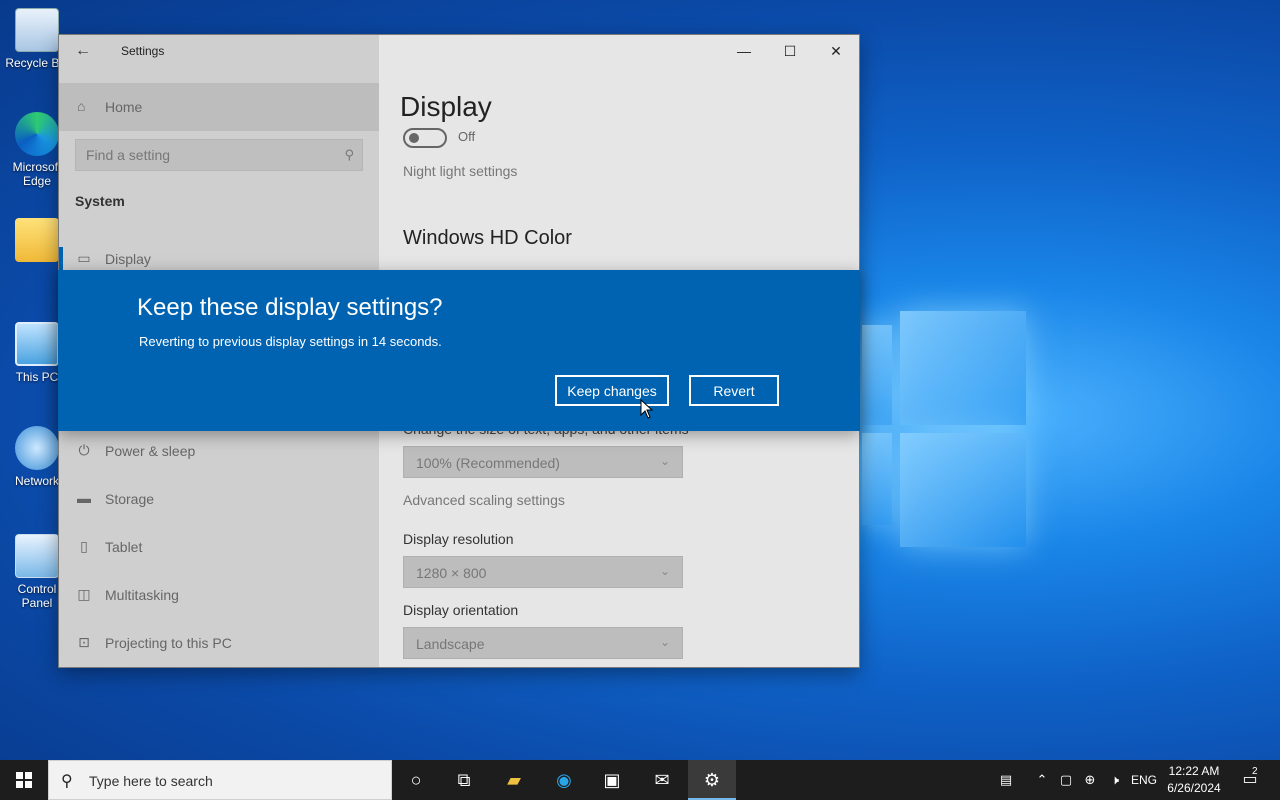 The height and width of the screenshot is (800, 1280). Describe the element at coordinates (446, 106) in the screenshot. I see `page-title: Display` at that location.